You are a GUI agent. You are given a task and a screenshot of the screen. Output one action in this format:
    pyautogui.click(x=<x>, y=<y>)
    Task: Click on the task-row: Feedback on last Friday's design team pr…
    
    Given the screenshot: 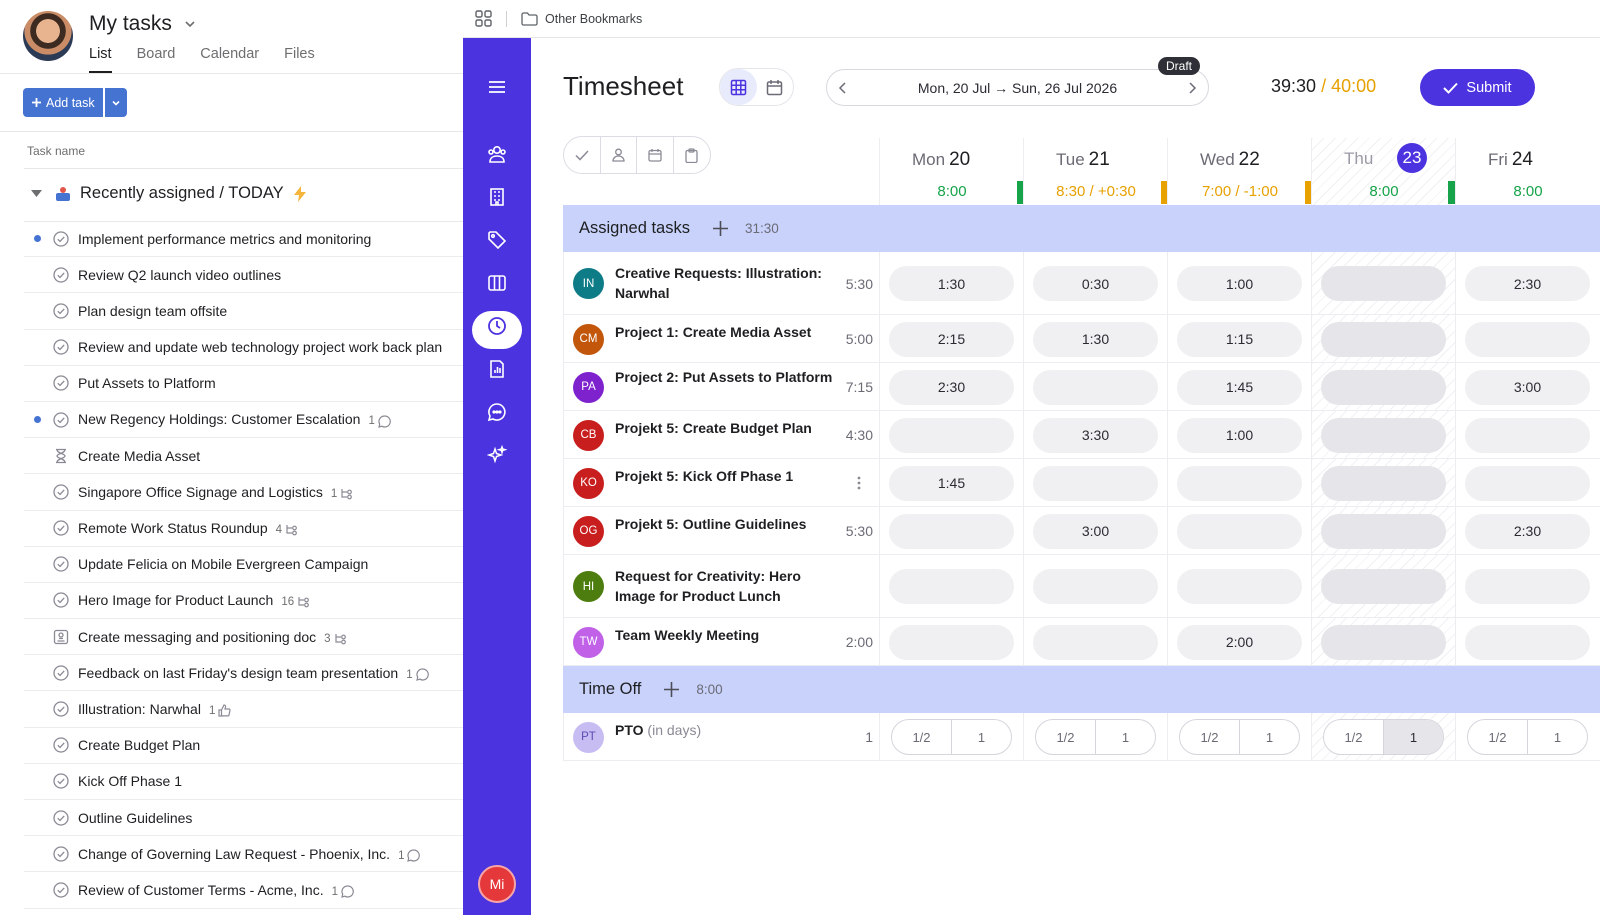 What is the action you would take?
    pyautogui.click(x=243, y=673)
    